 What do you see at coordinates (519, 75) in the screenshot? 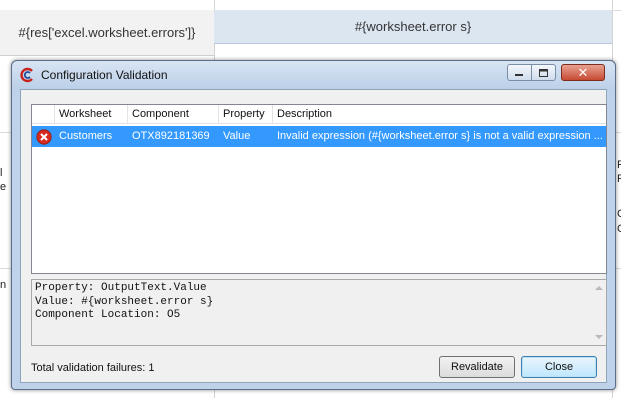
I see `minimize-icon` at bounding box center [519, 75].